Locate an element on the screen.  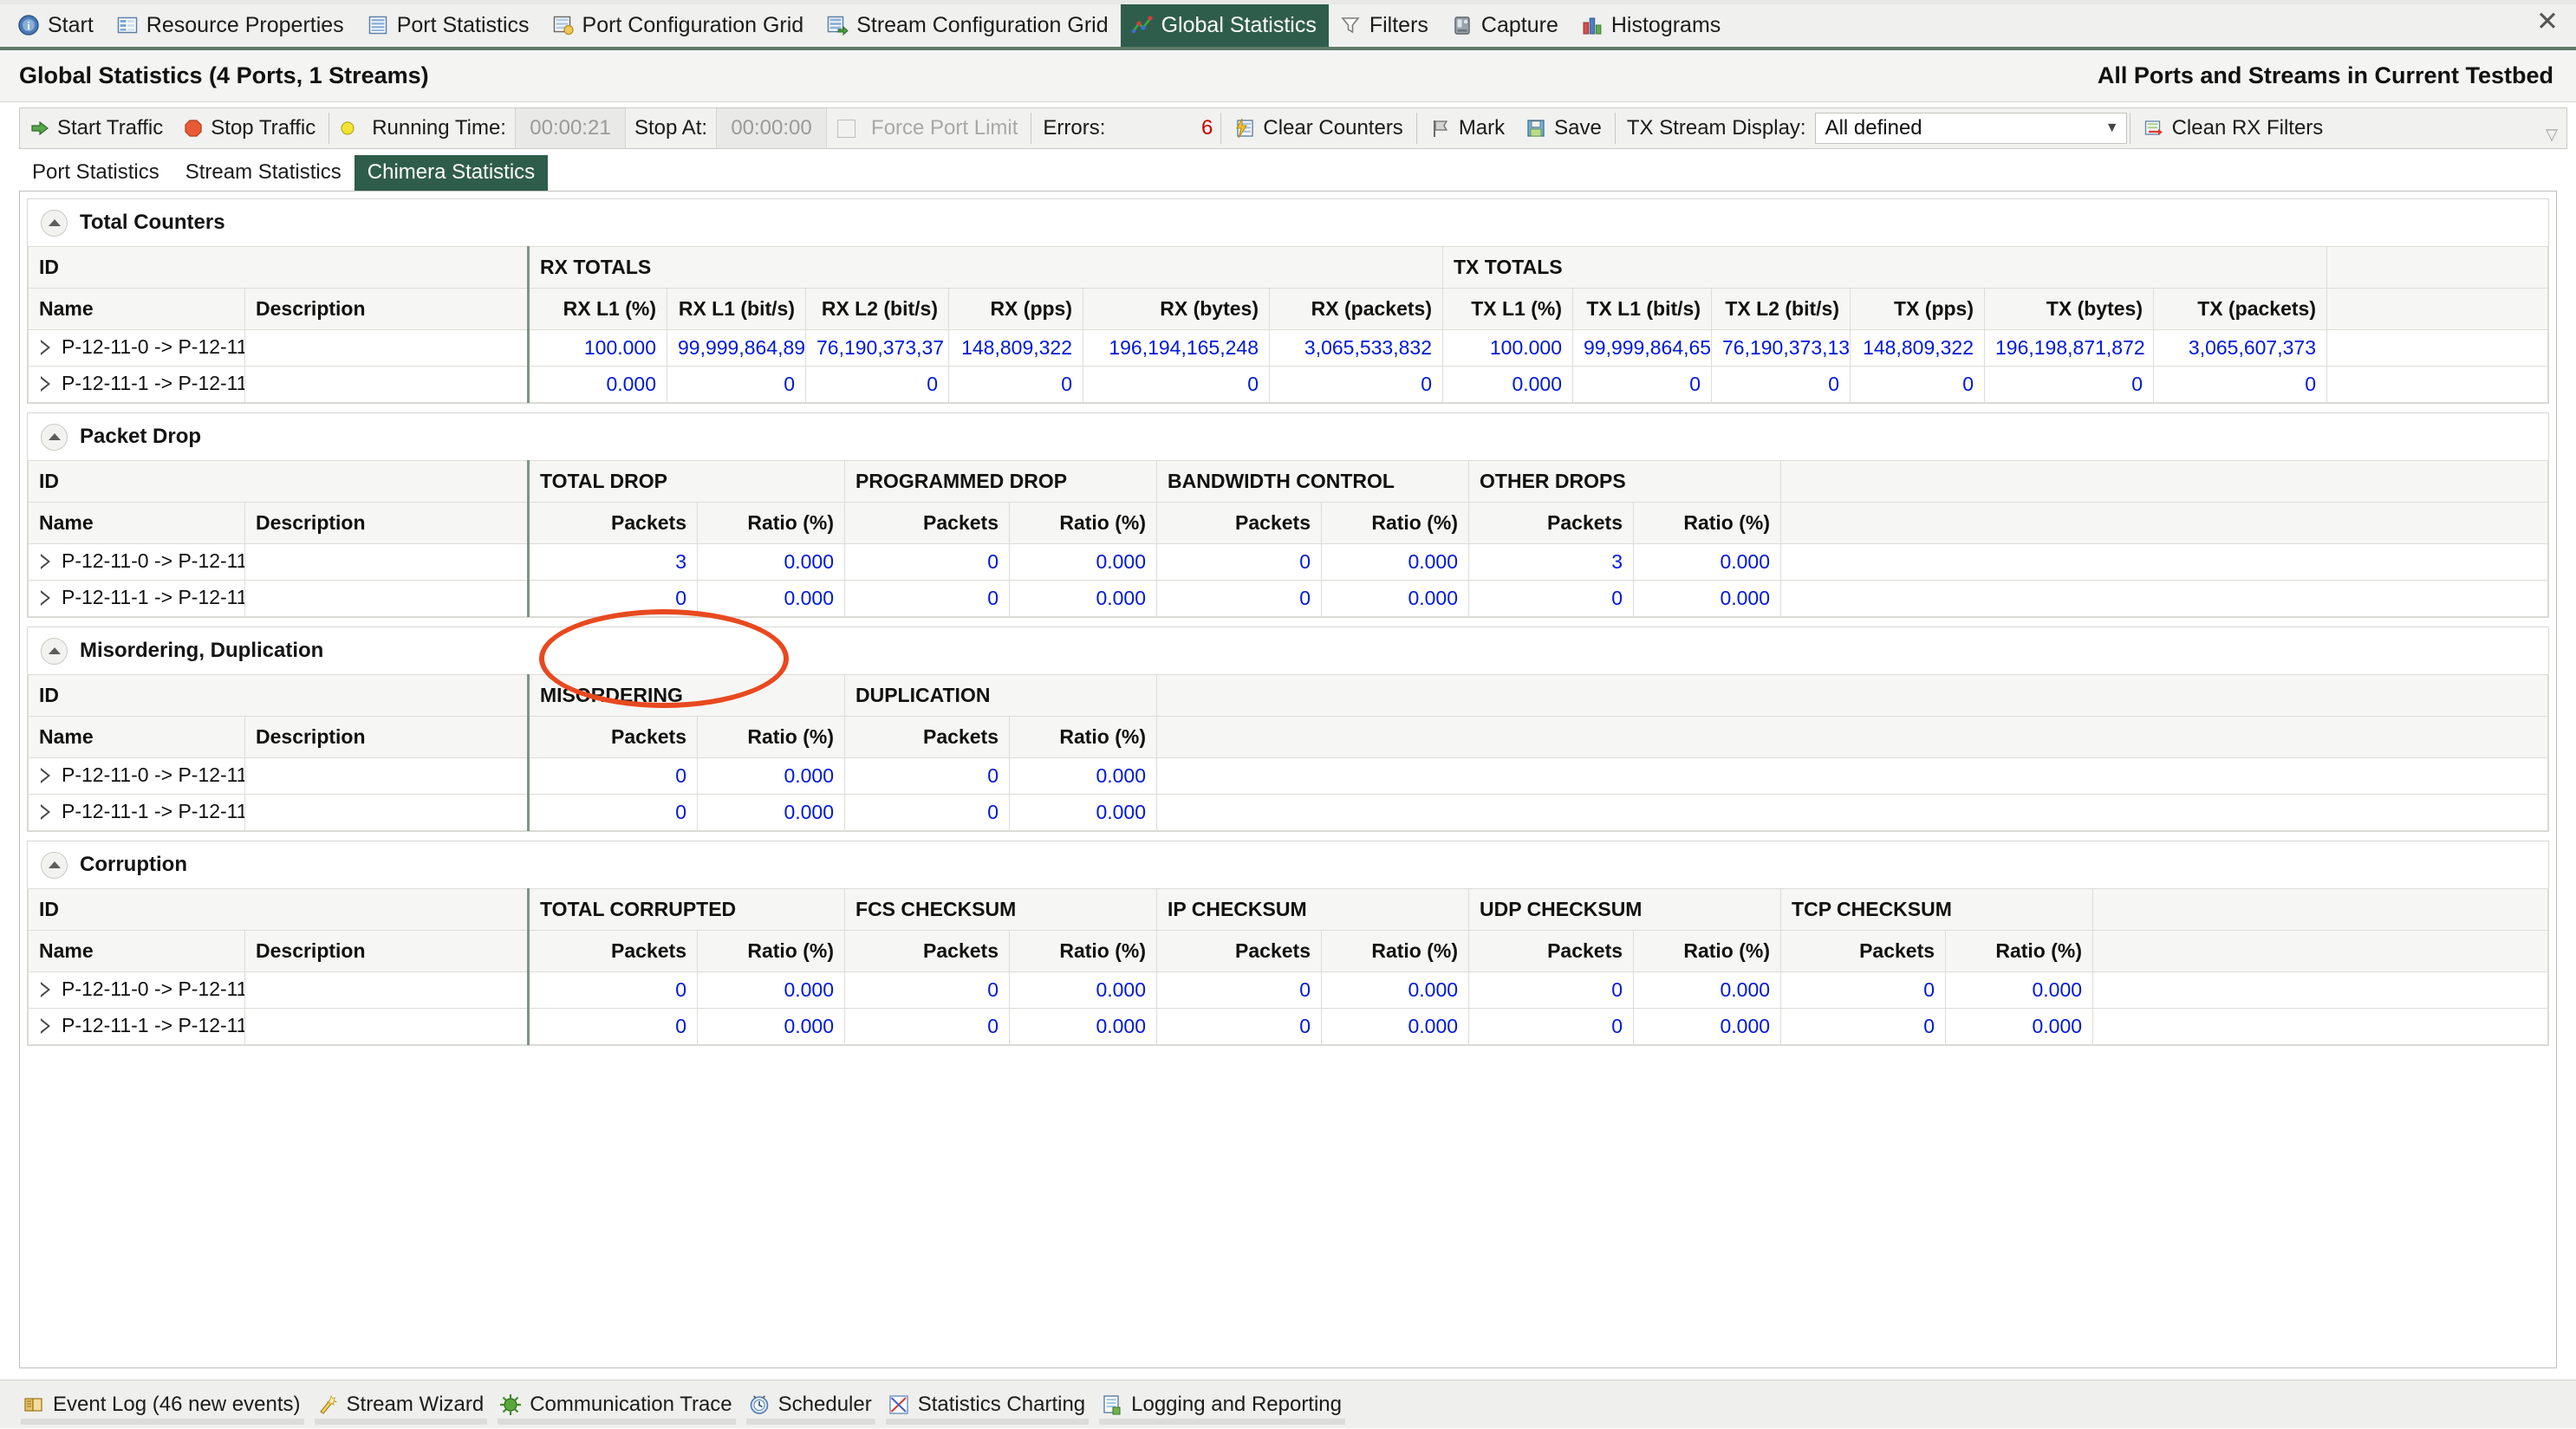
section-header: Total Counters is located at coordinates (1288, 222).